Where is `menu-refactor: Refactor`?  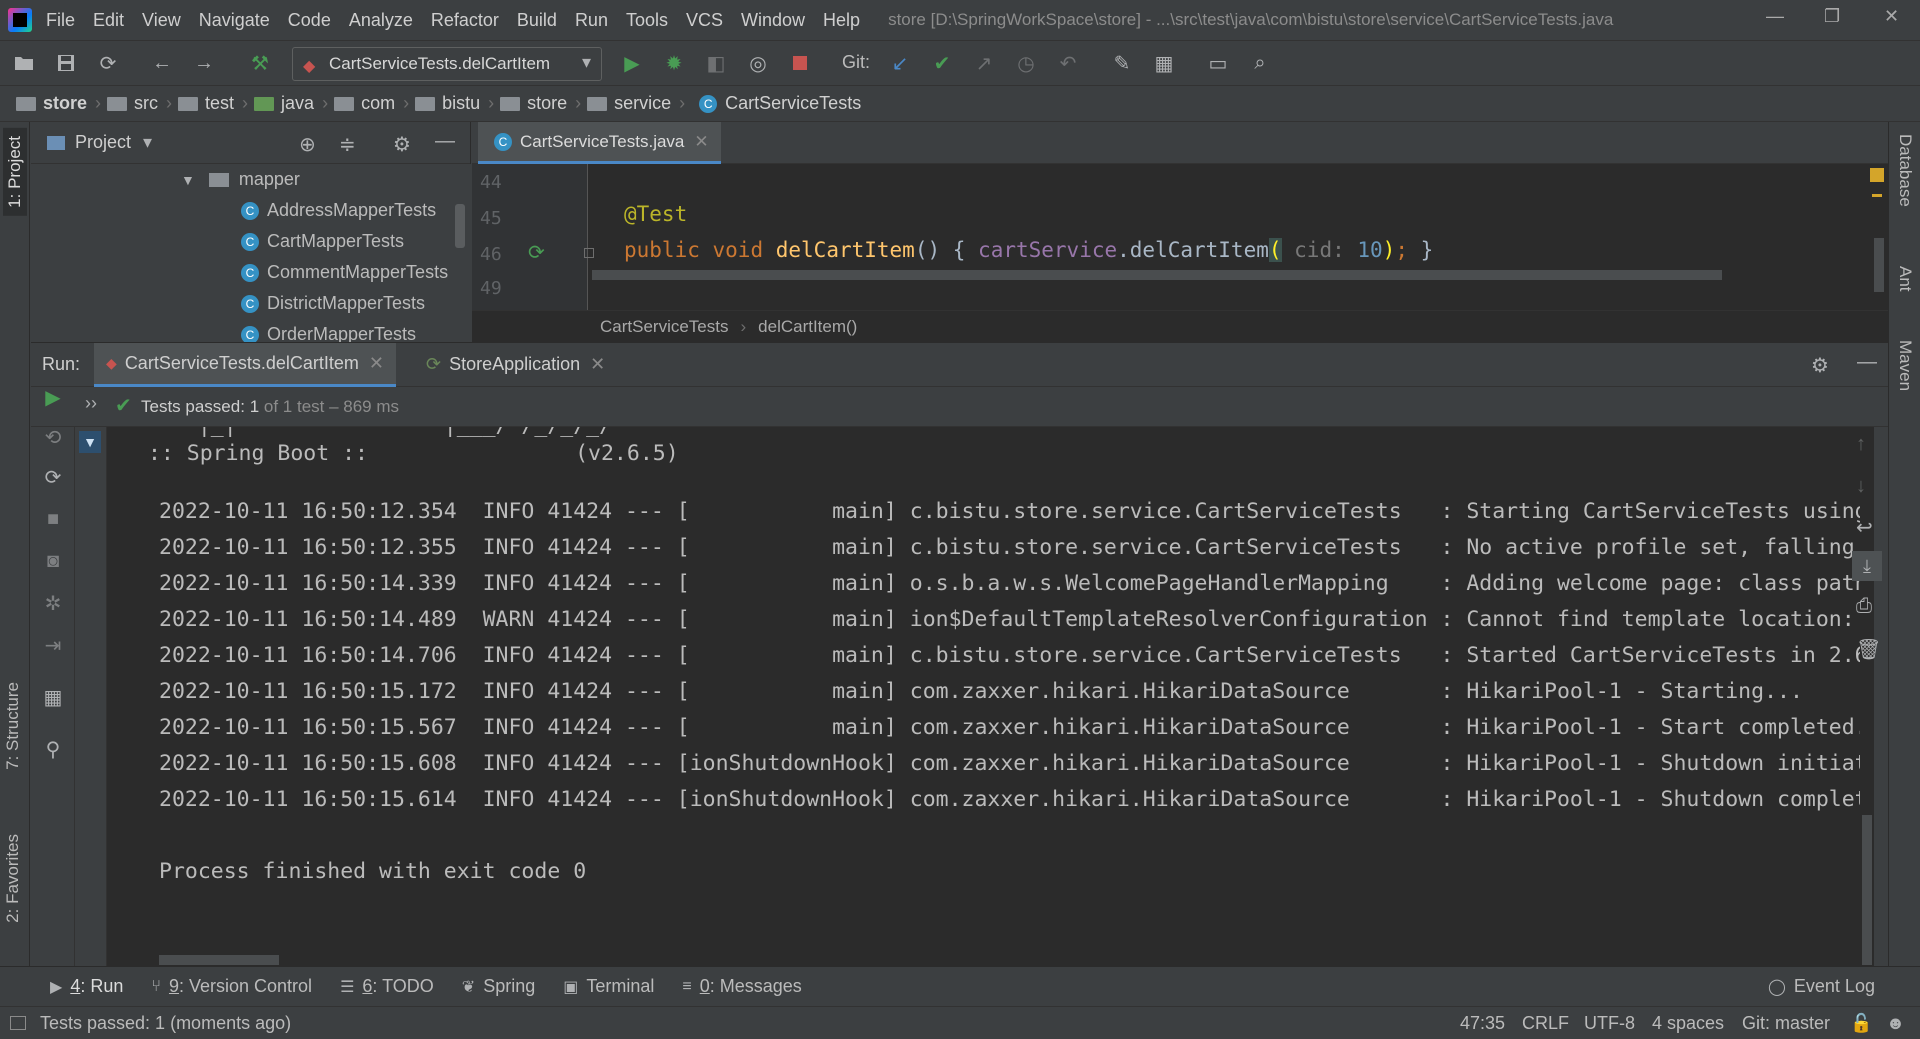 menu-refactor: Refactor is located at coordinates (465, 20).